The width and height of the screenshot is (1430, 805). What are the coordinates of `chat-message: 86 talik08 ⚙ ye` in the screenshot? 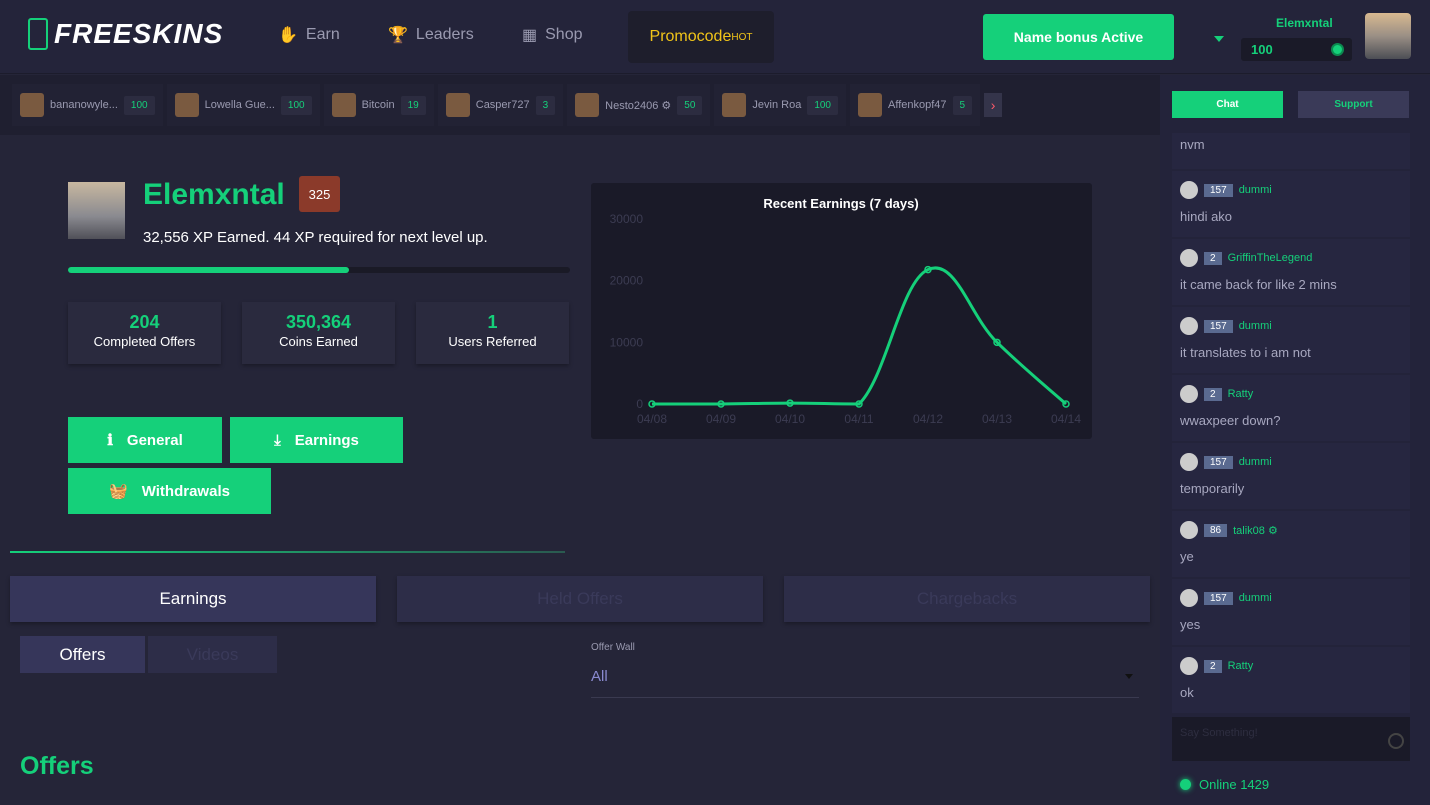 It's located at (1291, 544).